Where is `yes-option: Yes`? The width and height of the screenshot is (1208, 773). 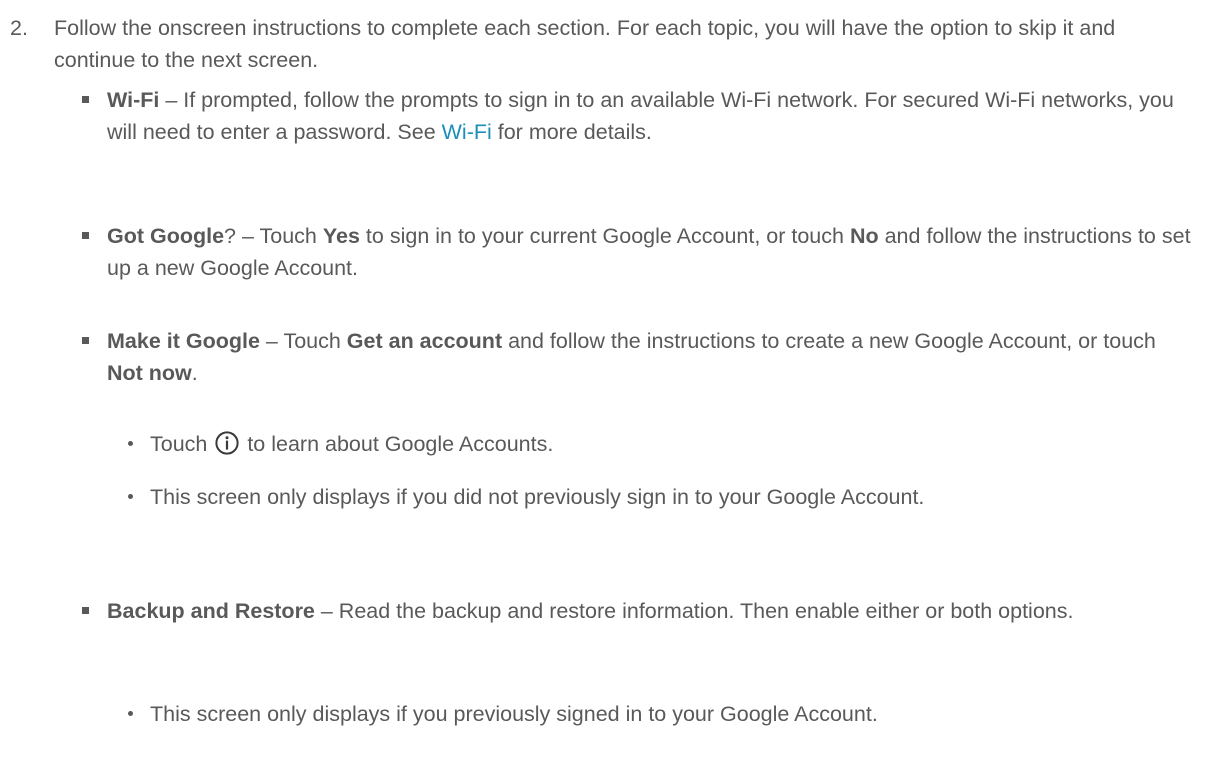 yes-option: Yes is located at coordinates (341, 236).